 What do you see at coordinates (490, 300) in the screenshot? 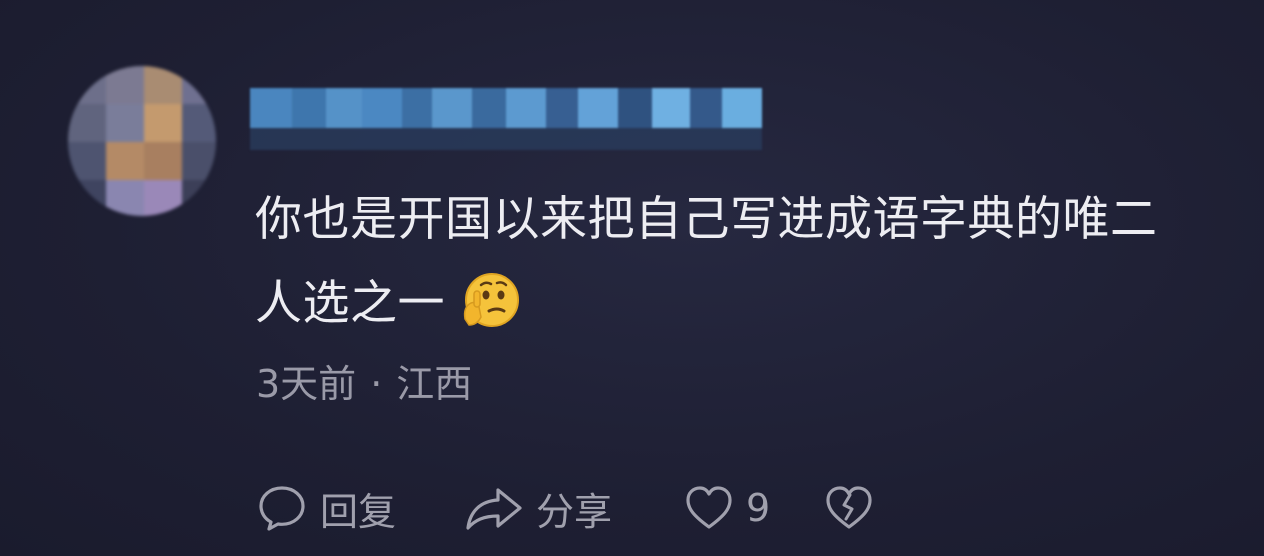
I see `thinking-face-emoji-icon` at bounding box center [490, 300].